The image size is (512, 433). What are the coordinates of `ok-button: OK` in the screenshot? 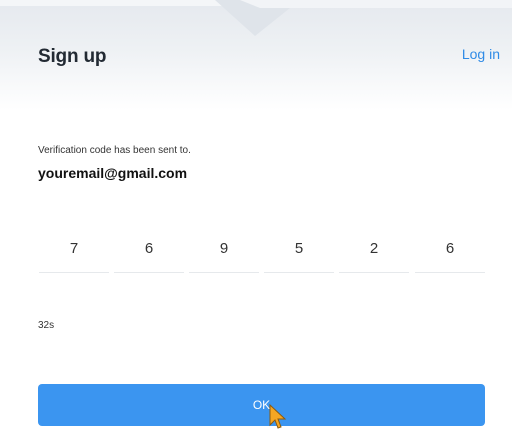 It's located at (261, 405).